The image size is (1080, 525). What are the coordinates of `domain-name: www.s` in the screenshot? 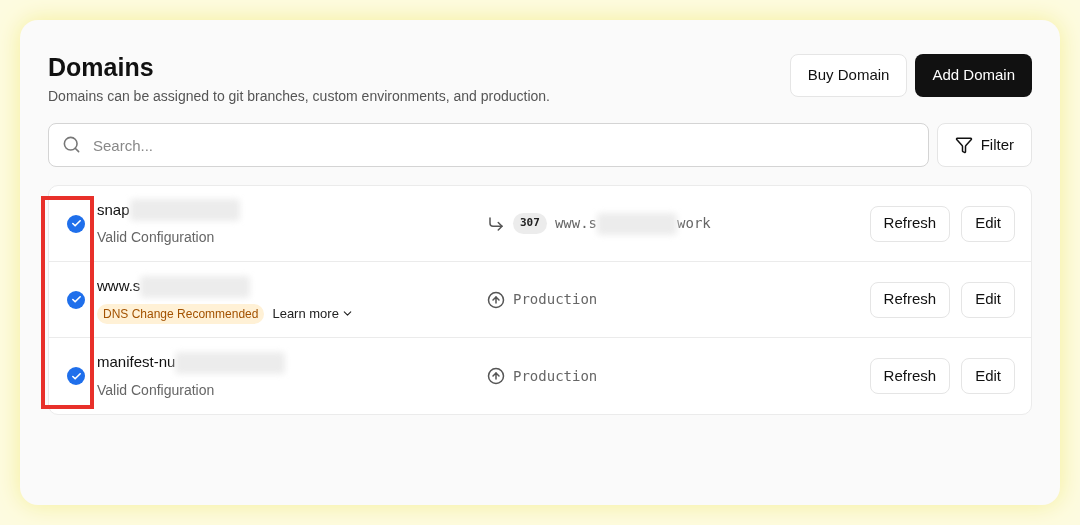 It's located at (119, 286).